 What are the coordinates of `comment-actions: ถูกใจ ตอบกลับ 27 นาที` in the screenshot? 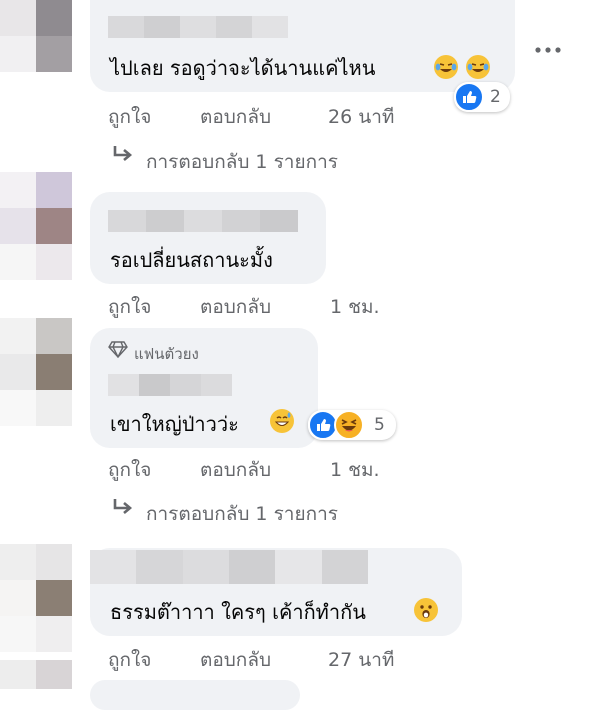 It's located at (268, 658).